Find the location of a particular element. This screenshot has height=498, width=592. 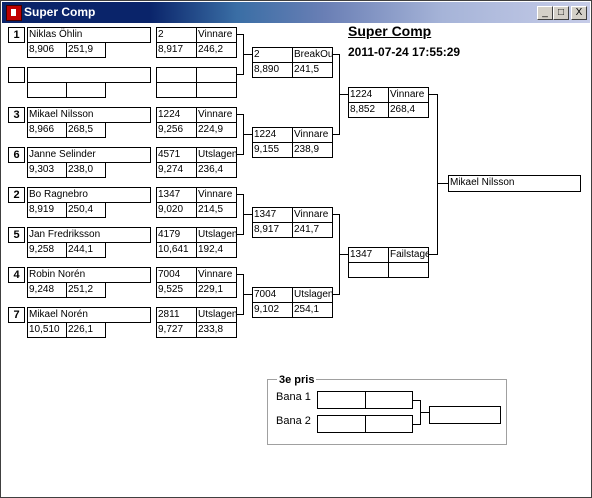

result-field: BreakOu is located at coordinates (312, 55).